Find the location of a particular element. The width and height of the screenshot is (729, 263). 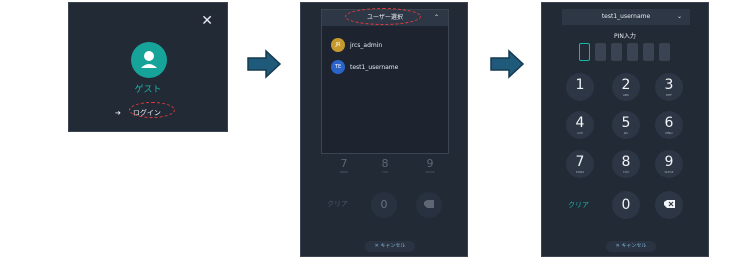

user-list-item: JR jrcs_admin is located at coordinates (385, 45).